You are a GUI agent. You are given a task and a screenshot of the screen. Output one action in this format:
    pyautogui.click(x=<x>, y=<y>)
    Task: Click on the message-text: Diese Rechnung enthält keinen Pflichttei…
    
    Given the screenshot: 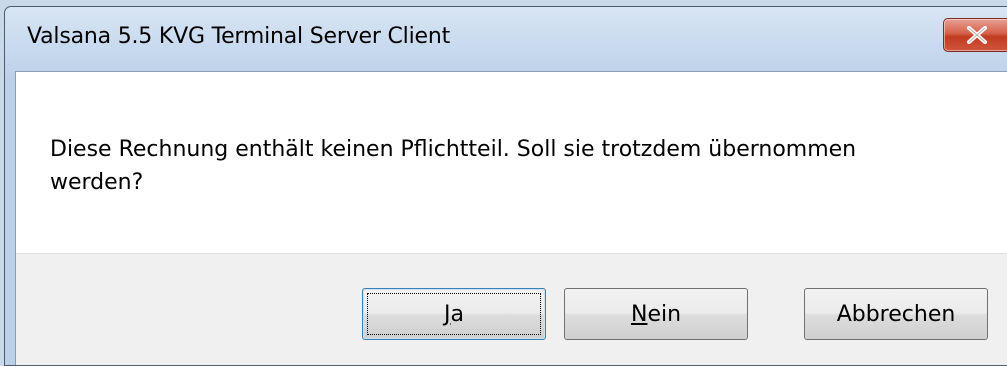 What is the action you would take?
    pyautogui.click(x=453, y=166)
    